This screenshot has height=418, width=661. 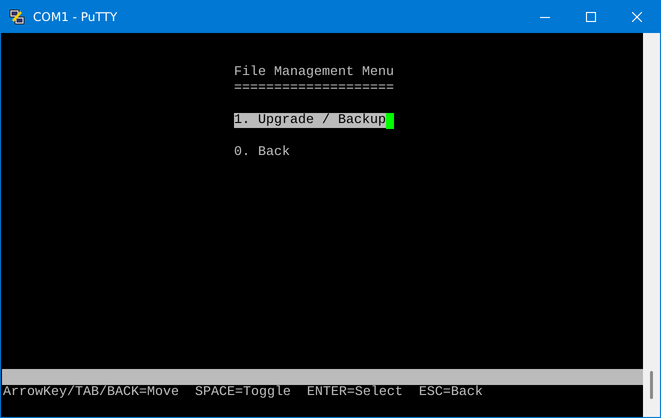 What do you see at coordinates (17, 17) in the screenshot?
I see `app-icon` at bounding box center [17, 17].